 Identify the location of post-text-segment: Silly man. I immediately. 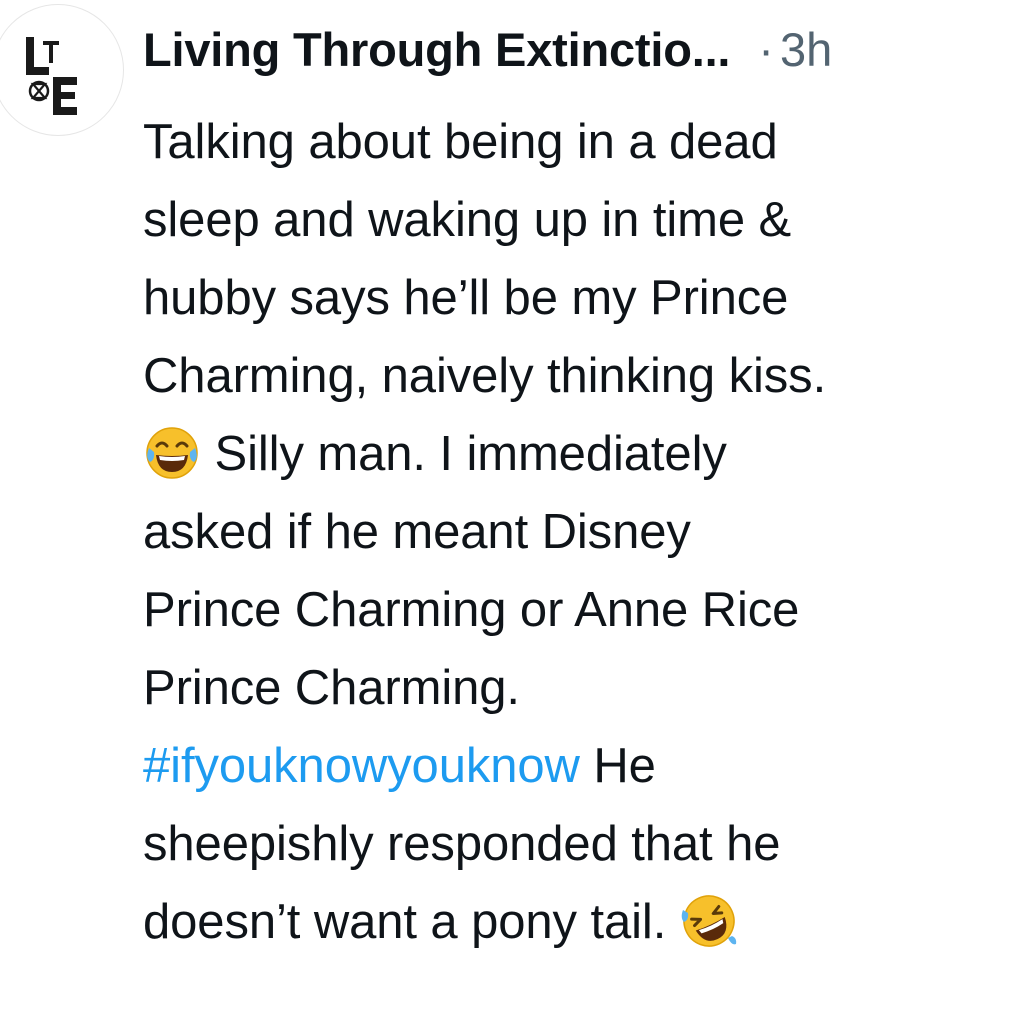
(464, 454).